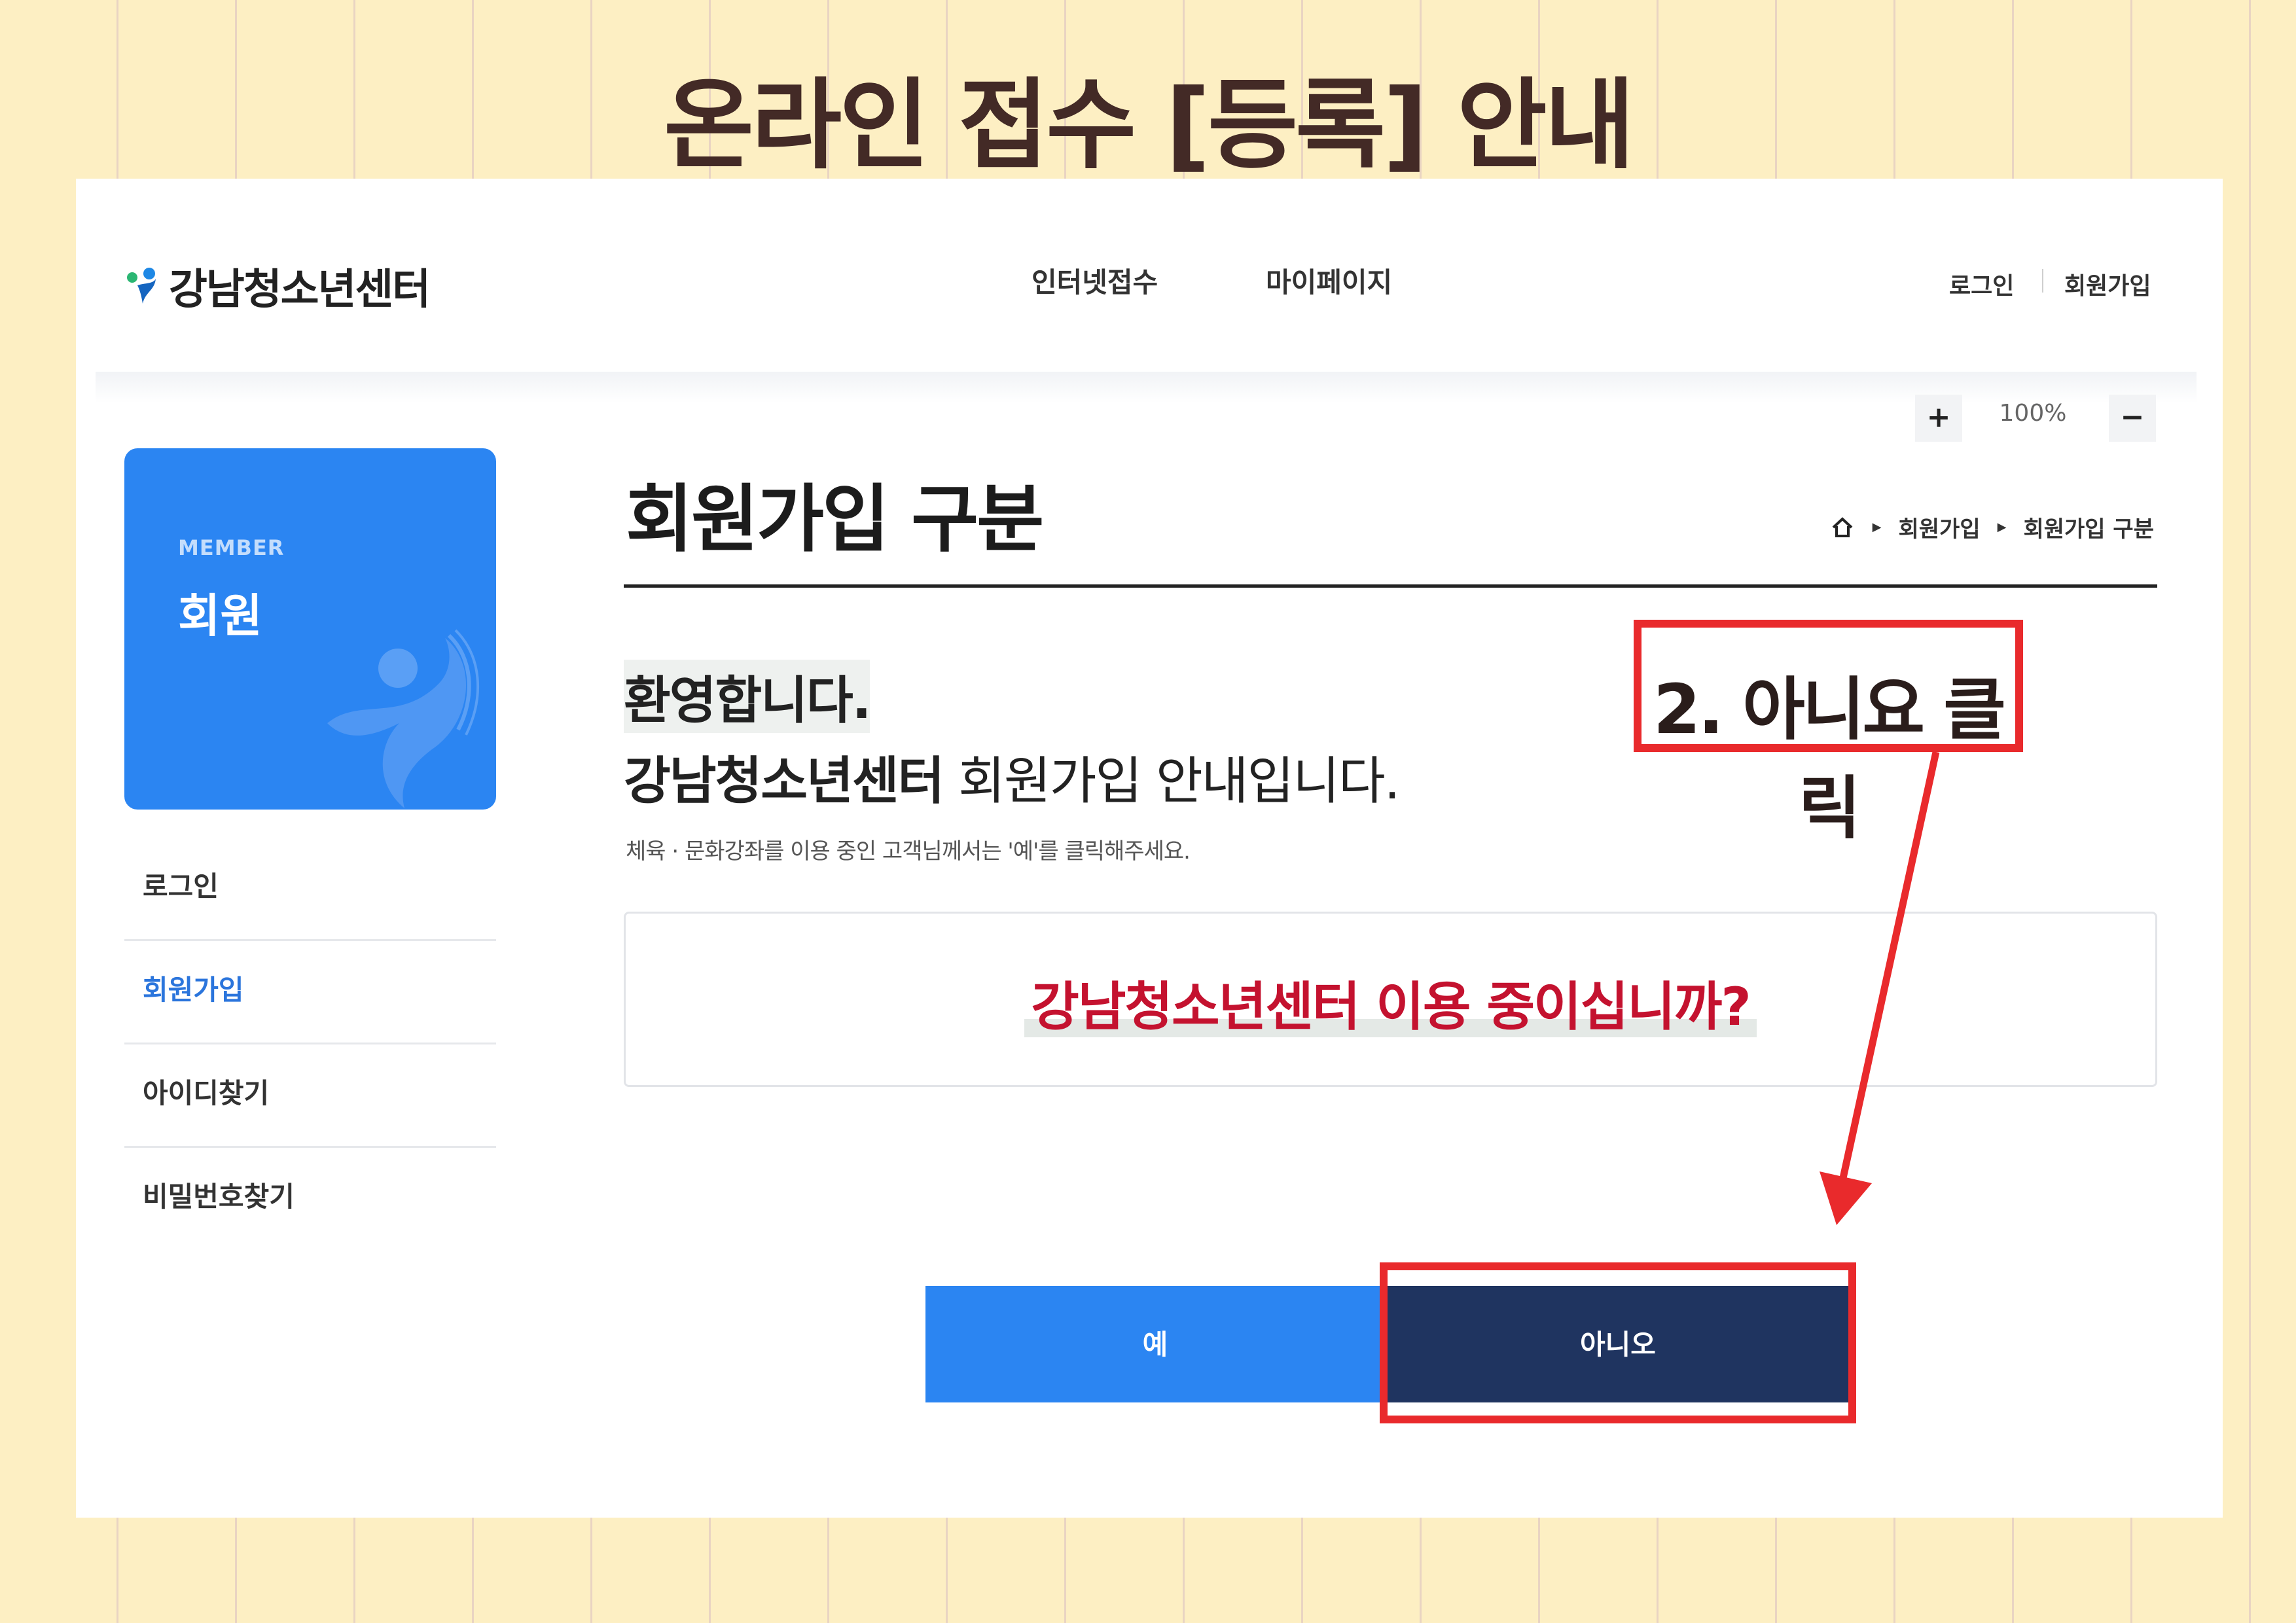 Image resolution: width=2296 pixels, height=1623 pixels. Describe the element at coordinates (784, 781) in the screenshot. I see `intro-center-name: 강남청소년센터` at that location.